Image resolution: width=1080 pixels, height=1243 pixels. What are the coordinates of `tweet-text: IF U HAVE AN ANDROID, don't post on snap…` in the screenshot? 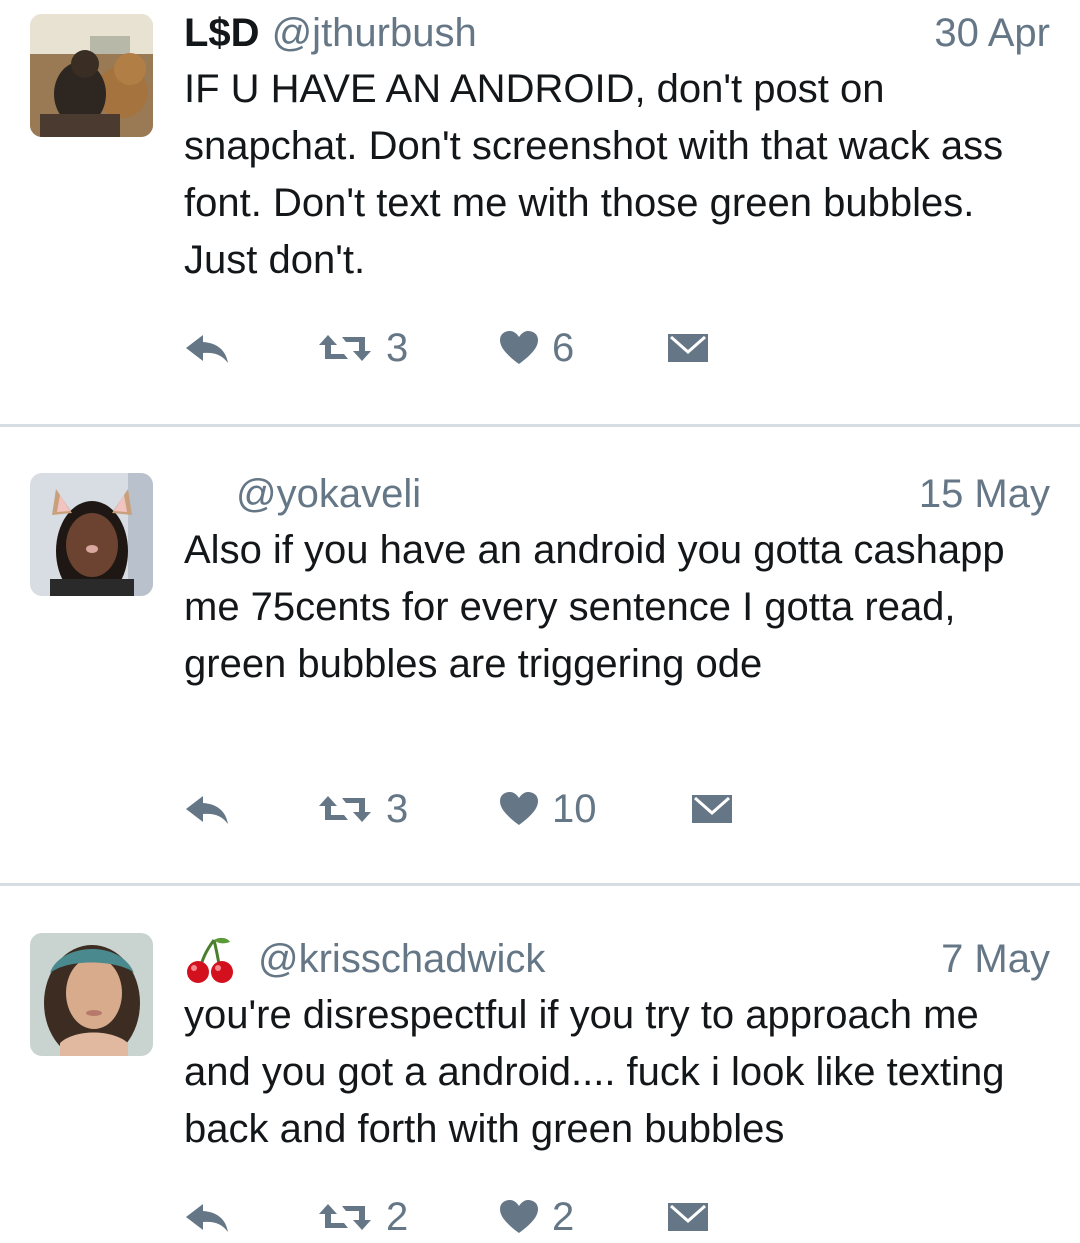 It's located at (594, 174).